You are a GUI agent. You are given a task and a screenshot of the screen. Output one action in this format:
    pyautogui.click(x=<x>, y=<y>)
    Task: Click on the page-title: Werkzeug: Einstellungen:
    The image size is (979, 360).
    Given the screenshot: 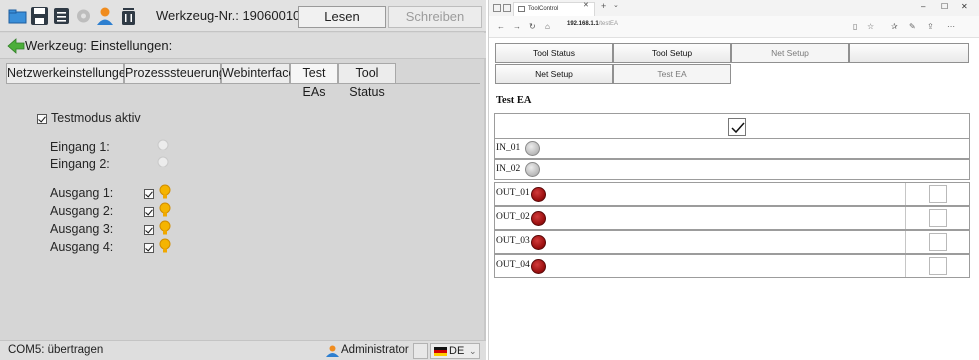 What is the action you would take?
    pyautogui.click(x=99, y=45)
    